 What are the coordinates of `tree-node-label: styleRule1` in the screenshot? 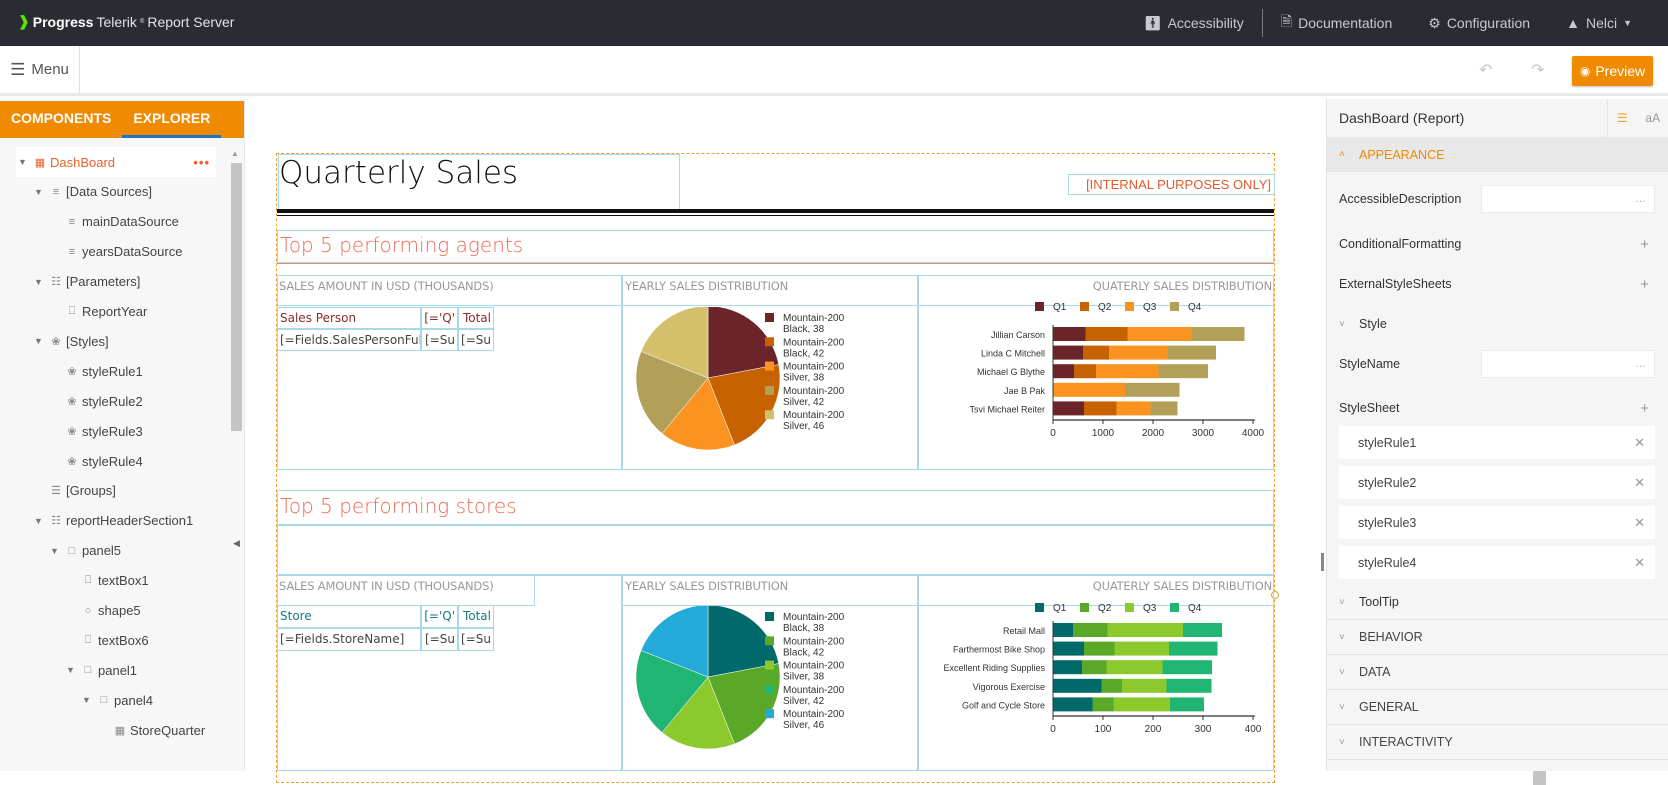 It's located at (112, 371).